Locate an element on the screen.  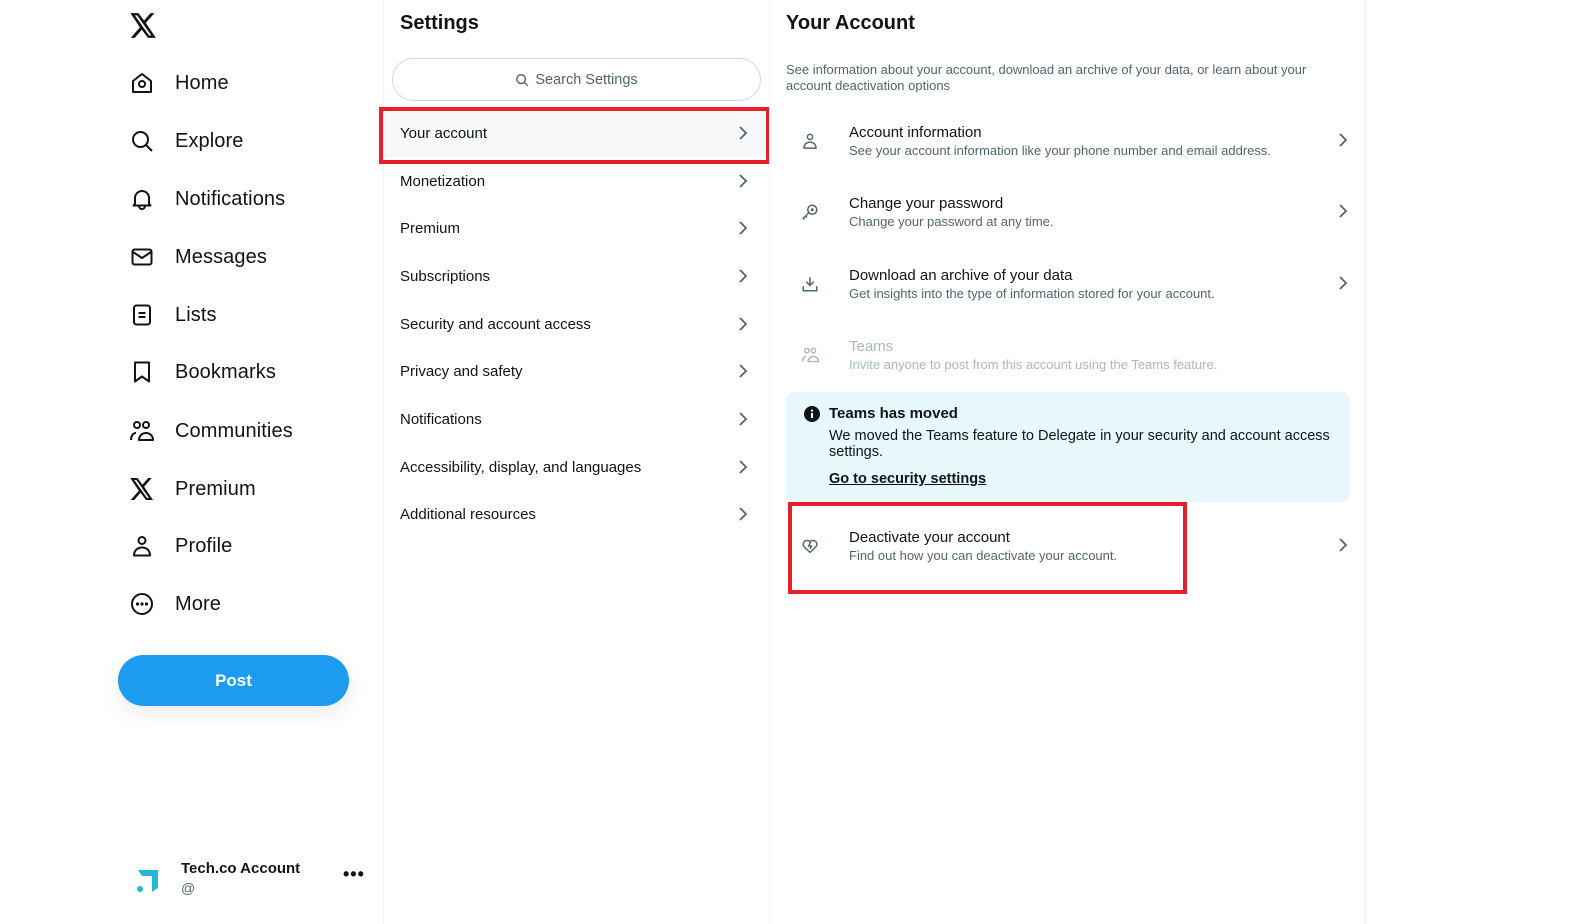
info-icon is located at coordinates (812, 416).